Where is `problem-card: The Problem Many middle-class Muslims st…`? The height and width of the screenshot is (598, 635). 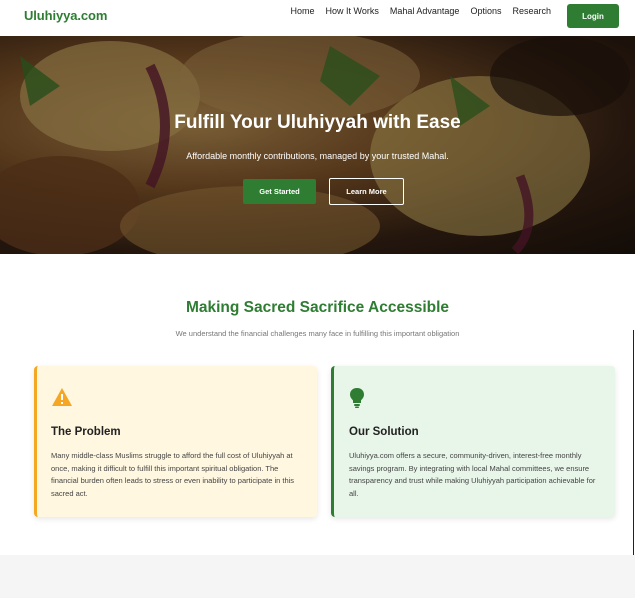
problem-card: The Problem Many middle-class Muslims st… is located at coordinates (175, 441).